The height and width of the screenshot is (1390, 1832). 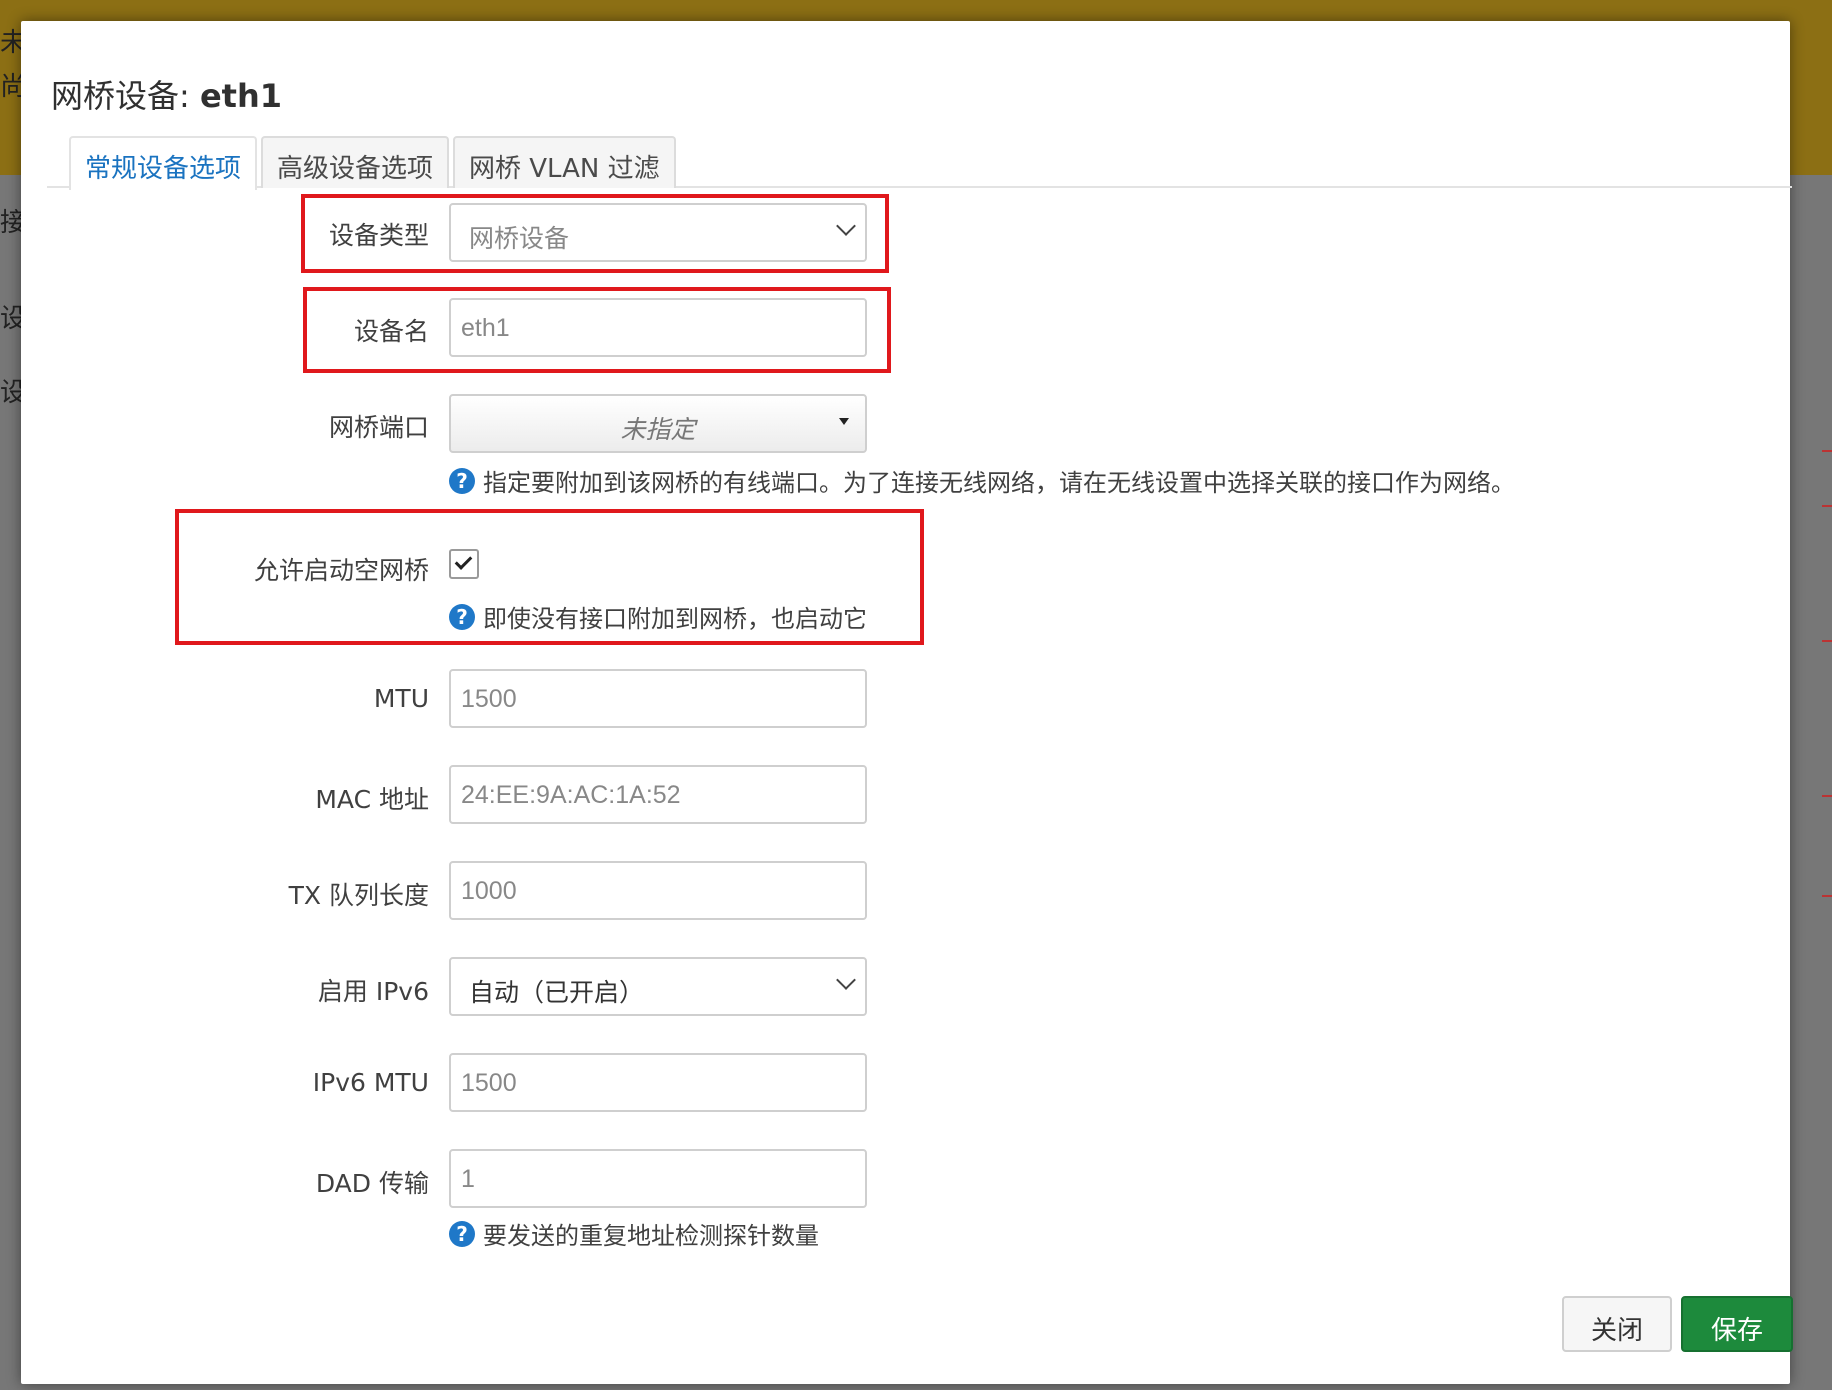 What do you see at coordinates (658, 1082) in the screenshot?
I see `ipv6-mtu-input: 1500` at bounding box center [658, 1082].